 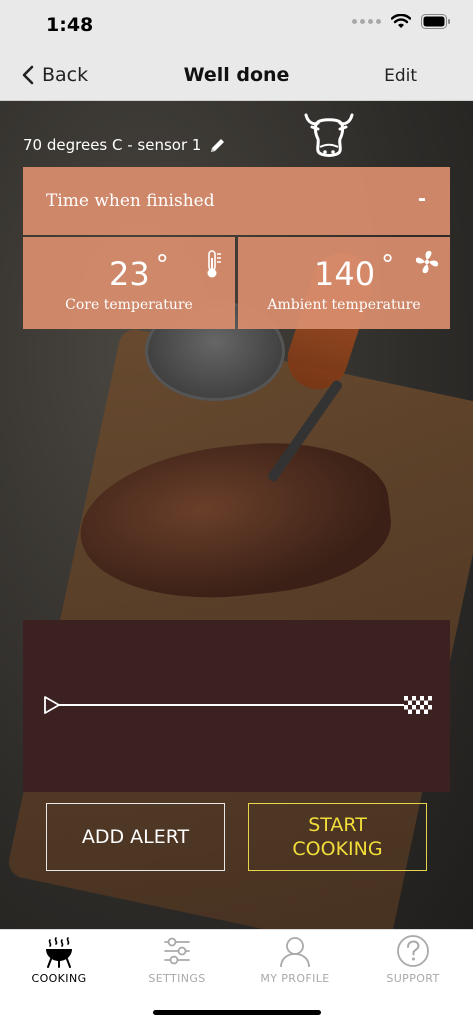 What do you see at coordinates (236, 201) in the screenshot?
I see `time-when-finished-bar: Time when finished -` at bounding box center [236, 201].